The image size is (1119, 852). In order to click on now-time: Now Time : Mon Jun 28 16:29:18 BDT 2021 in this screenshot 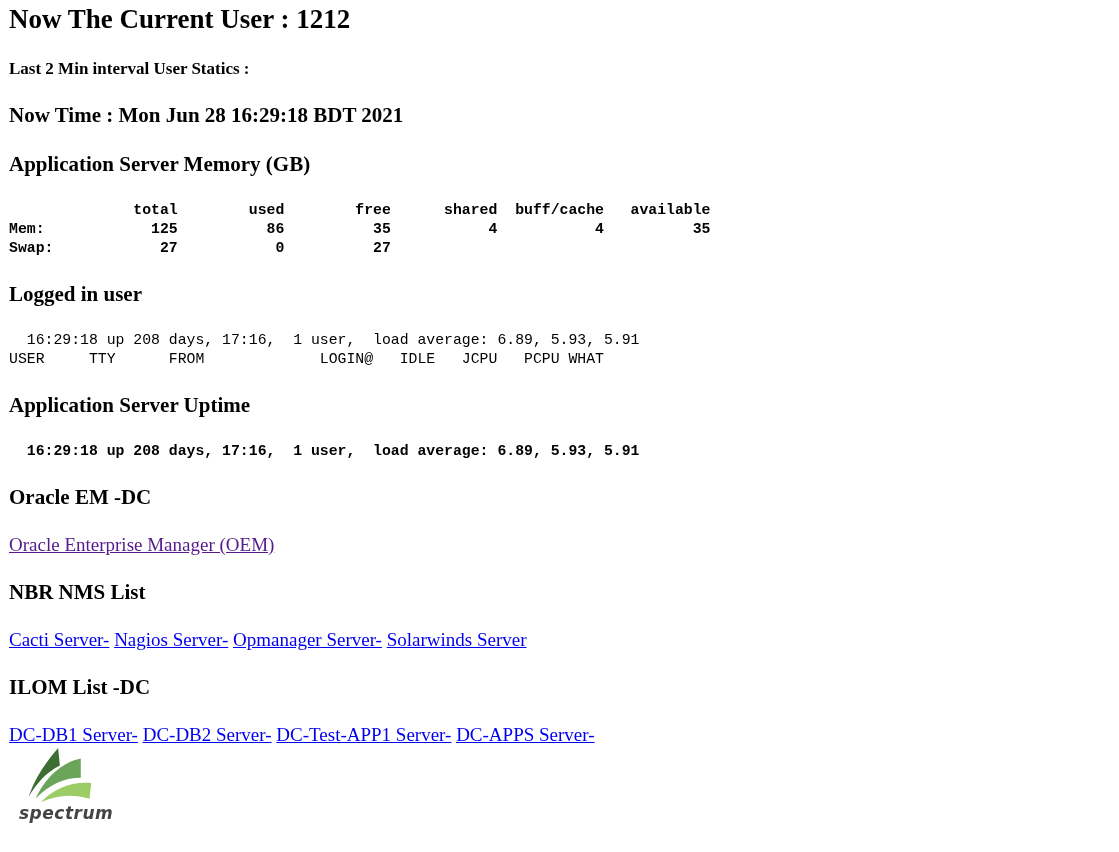, I will do `click(206, 115)`.